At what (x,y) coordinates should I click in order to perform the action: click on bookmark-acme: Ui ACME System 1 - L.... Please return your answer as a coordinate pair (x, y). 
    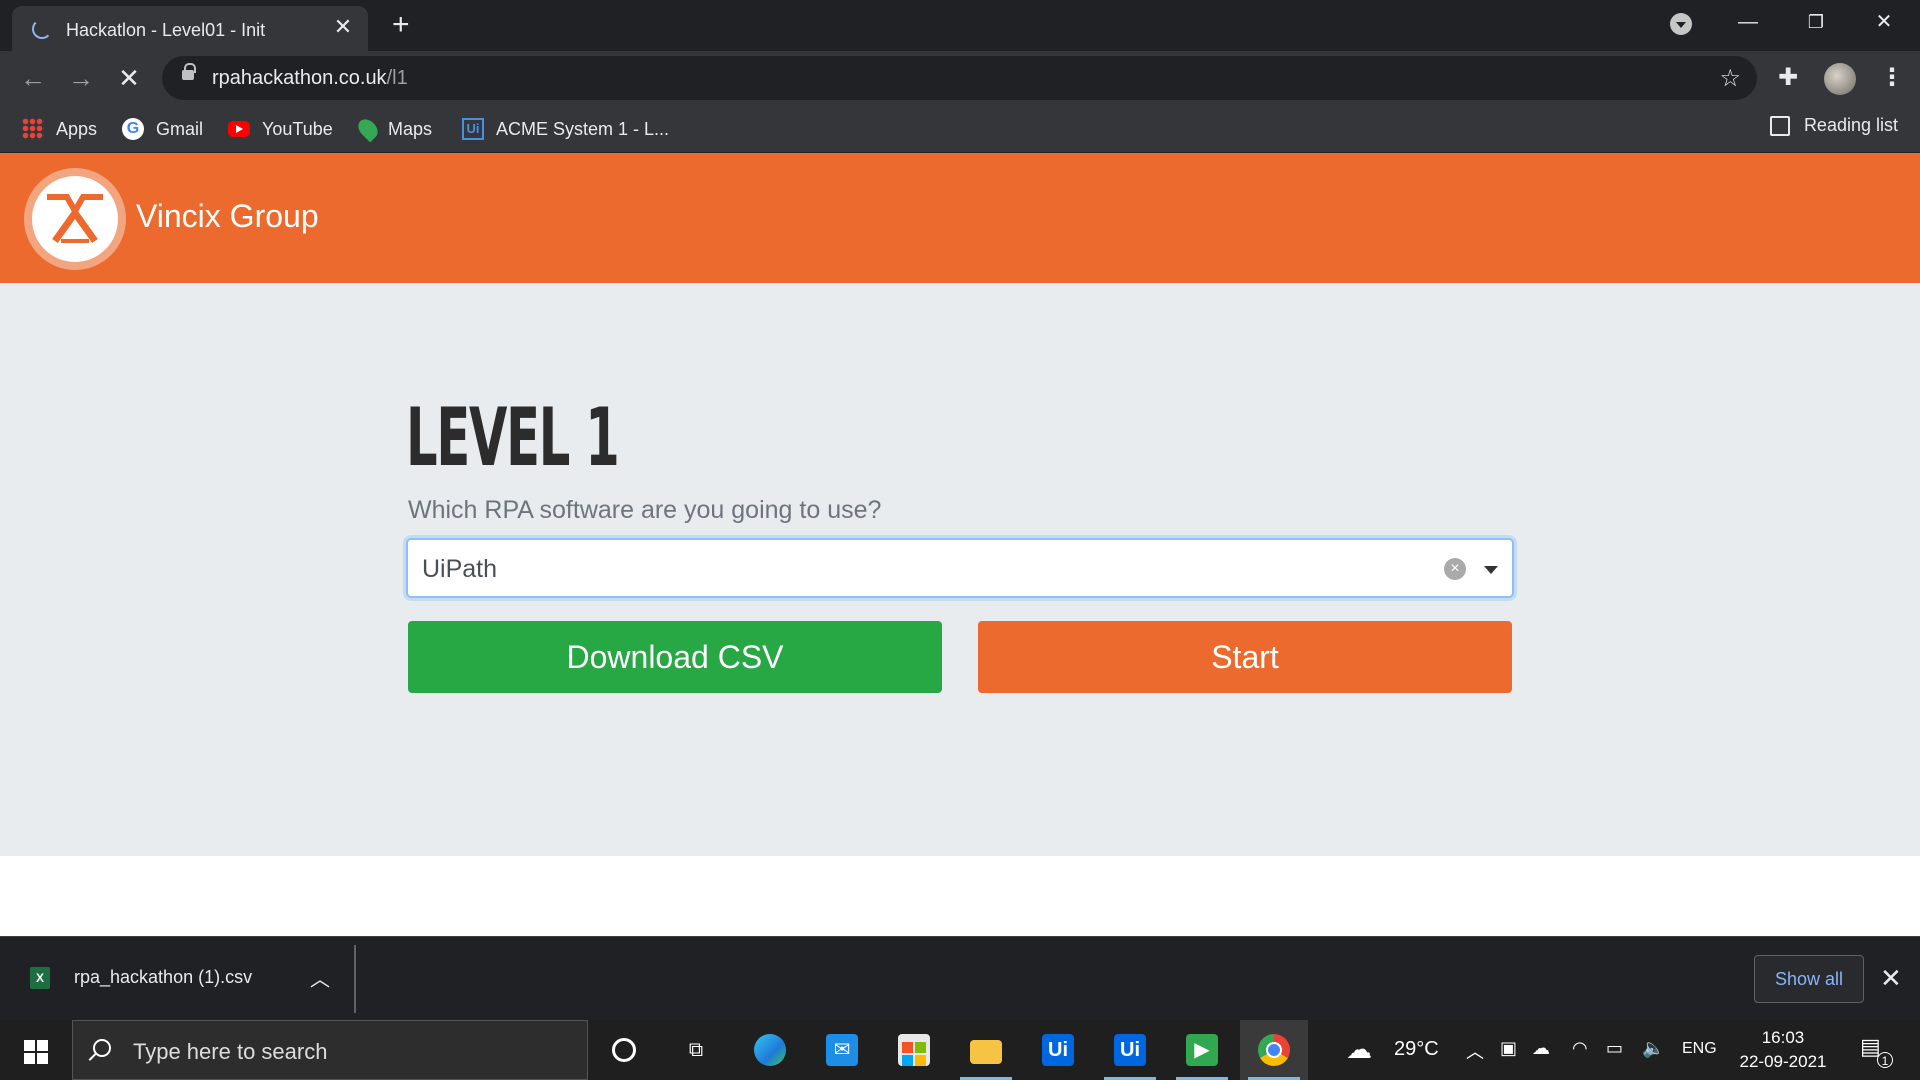
    Looking at the image, I should click on (565, 129).